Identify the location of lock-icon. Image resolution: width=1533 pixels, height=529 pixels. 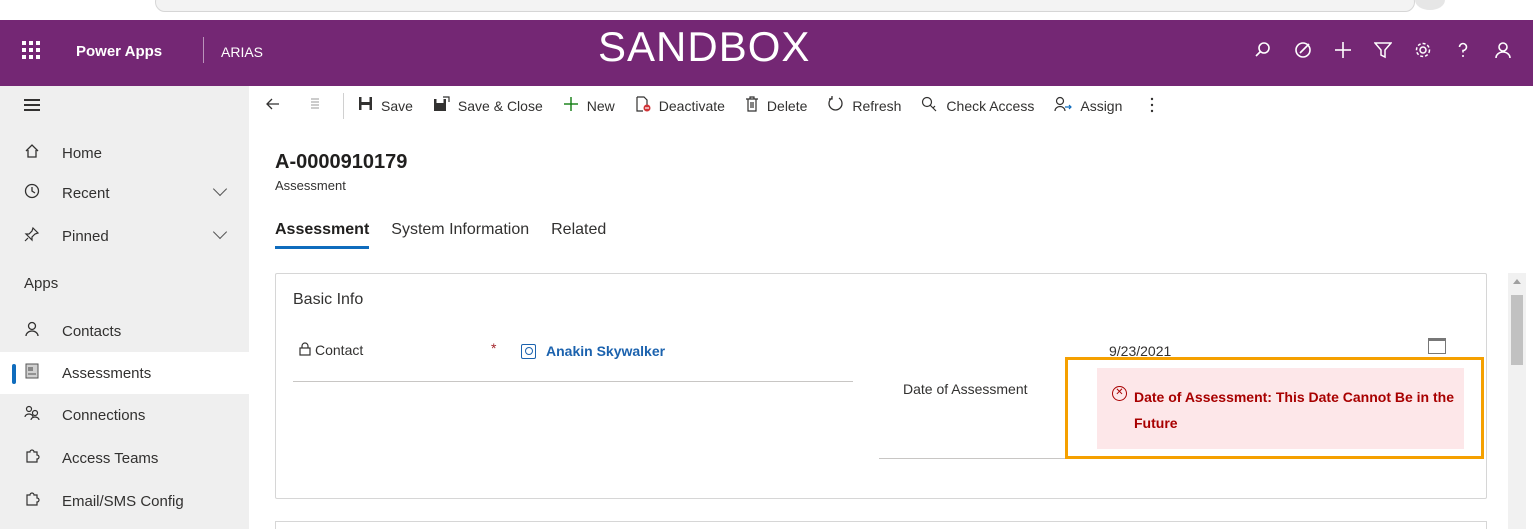
(305, 351).